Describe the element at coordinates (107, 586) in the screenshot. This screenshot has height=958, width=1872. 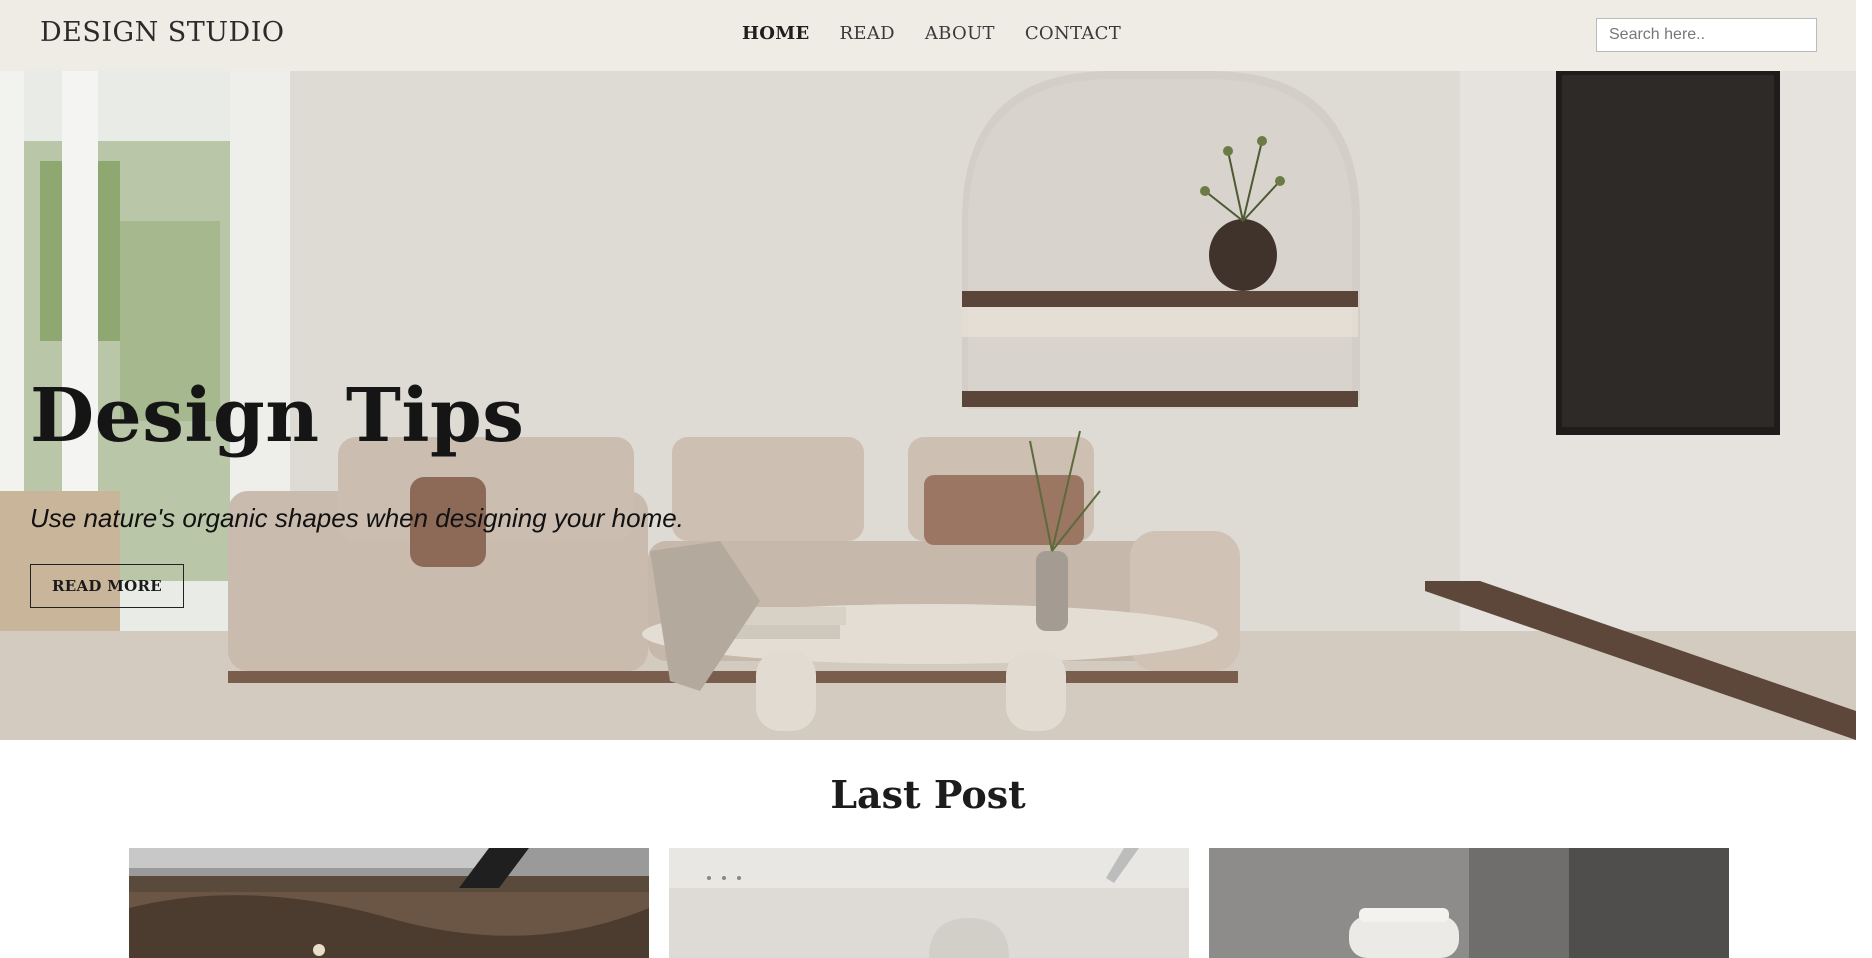
I see `read-more-button: READ MORE` at that location.